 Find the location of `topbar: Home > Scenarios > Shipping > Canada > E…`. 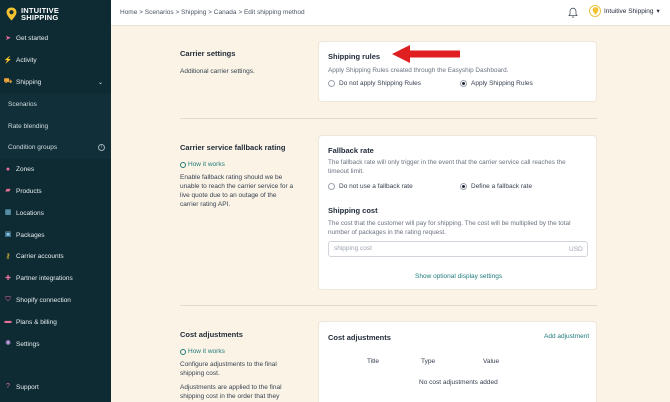

topbar: Home > Scenarios > Shipping > Canada > E… is located at coordinates (390, 13).